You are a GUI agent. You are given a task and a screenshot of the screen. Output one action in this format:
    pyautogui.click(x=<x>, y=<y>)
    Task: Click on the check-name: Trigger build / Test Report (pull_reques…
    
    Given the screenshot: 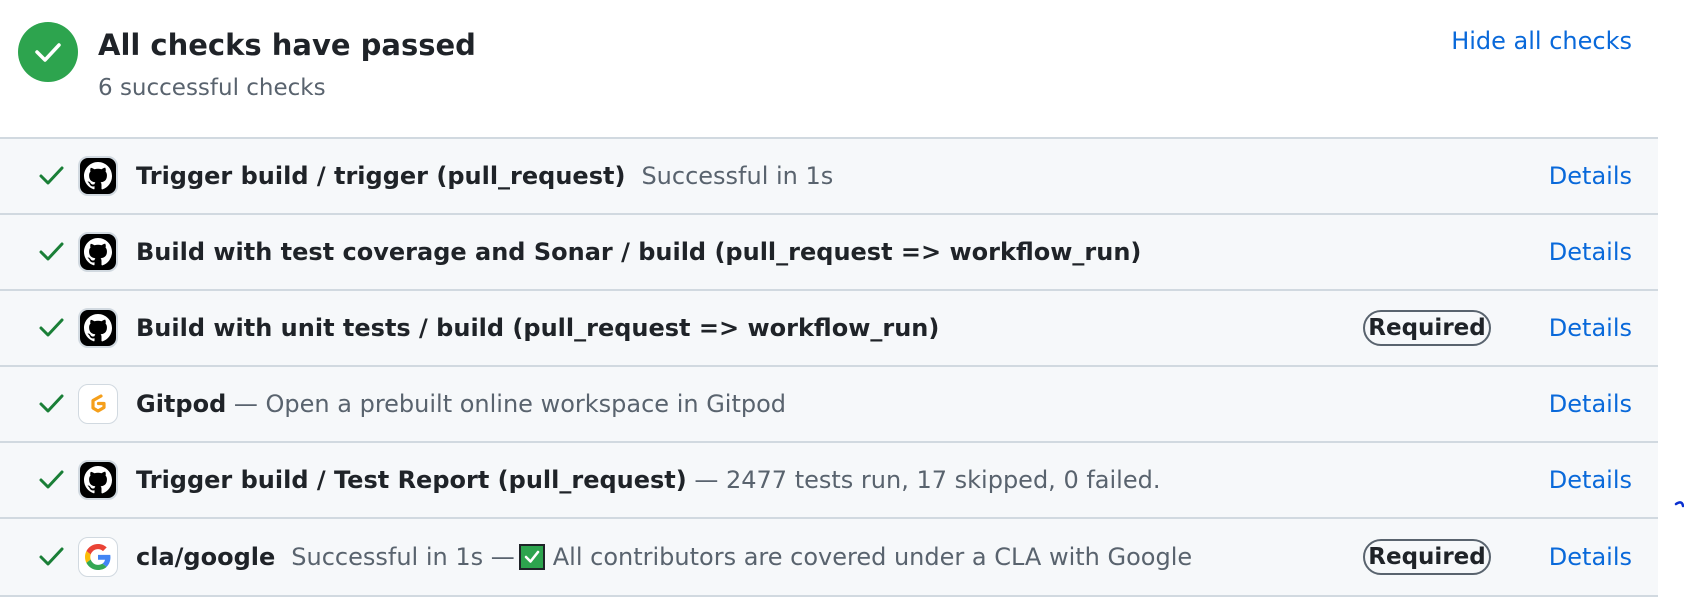 What is the action you would take?
    pyautogui.click(x=411, y=480)
    